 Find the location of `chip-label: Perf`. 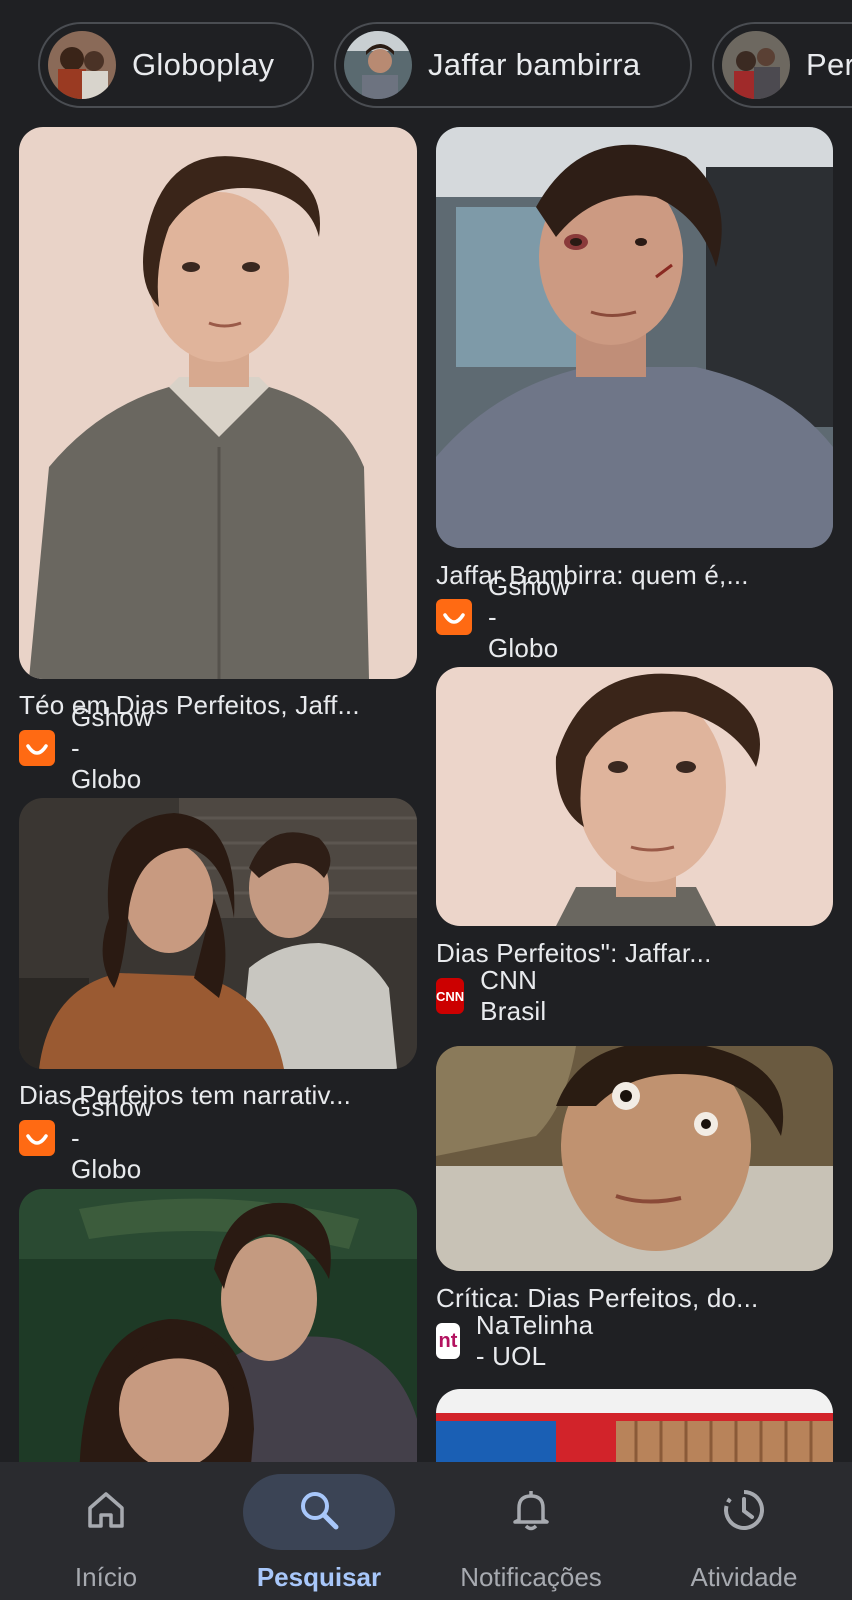

chip-label: Perf is located at coordinates (829, 64).